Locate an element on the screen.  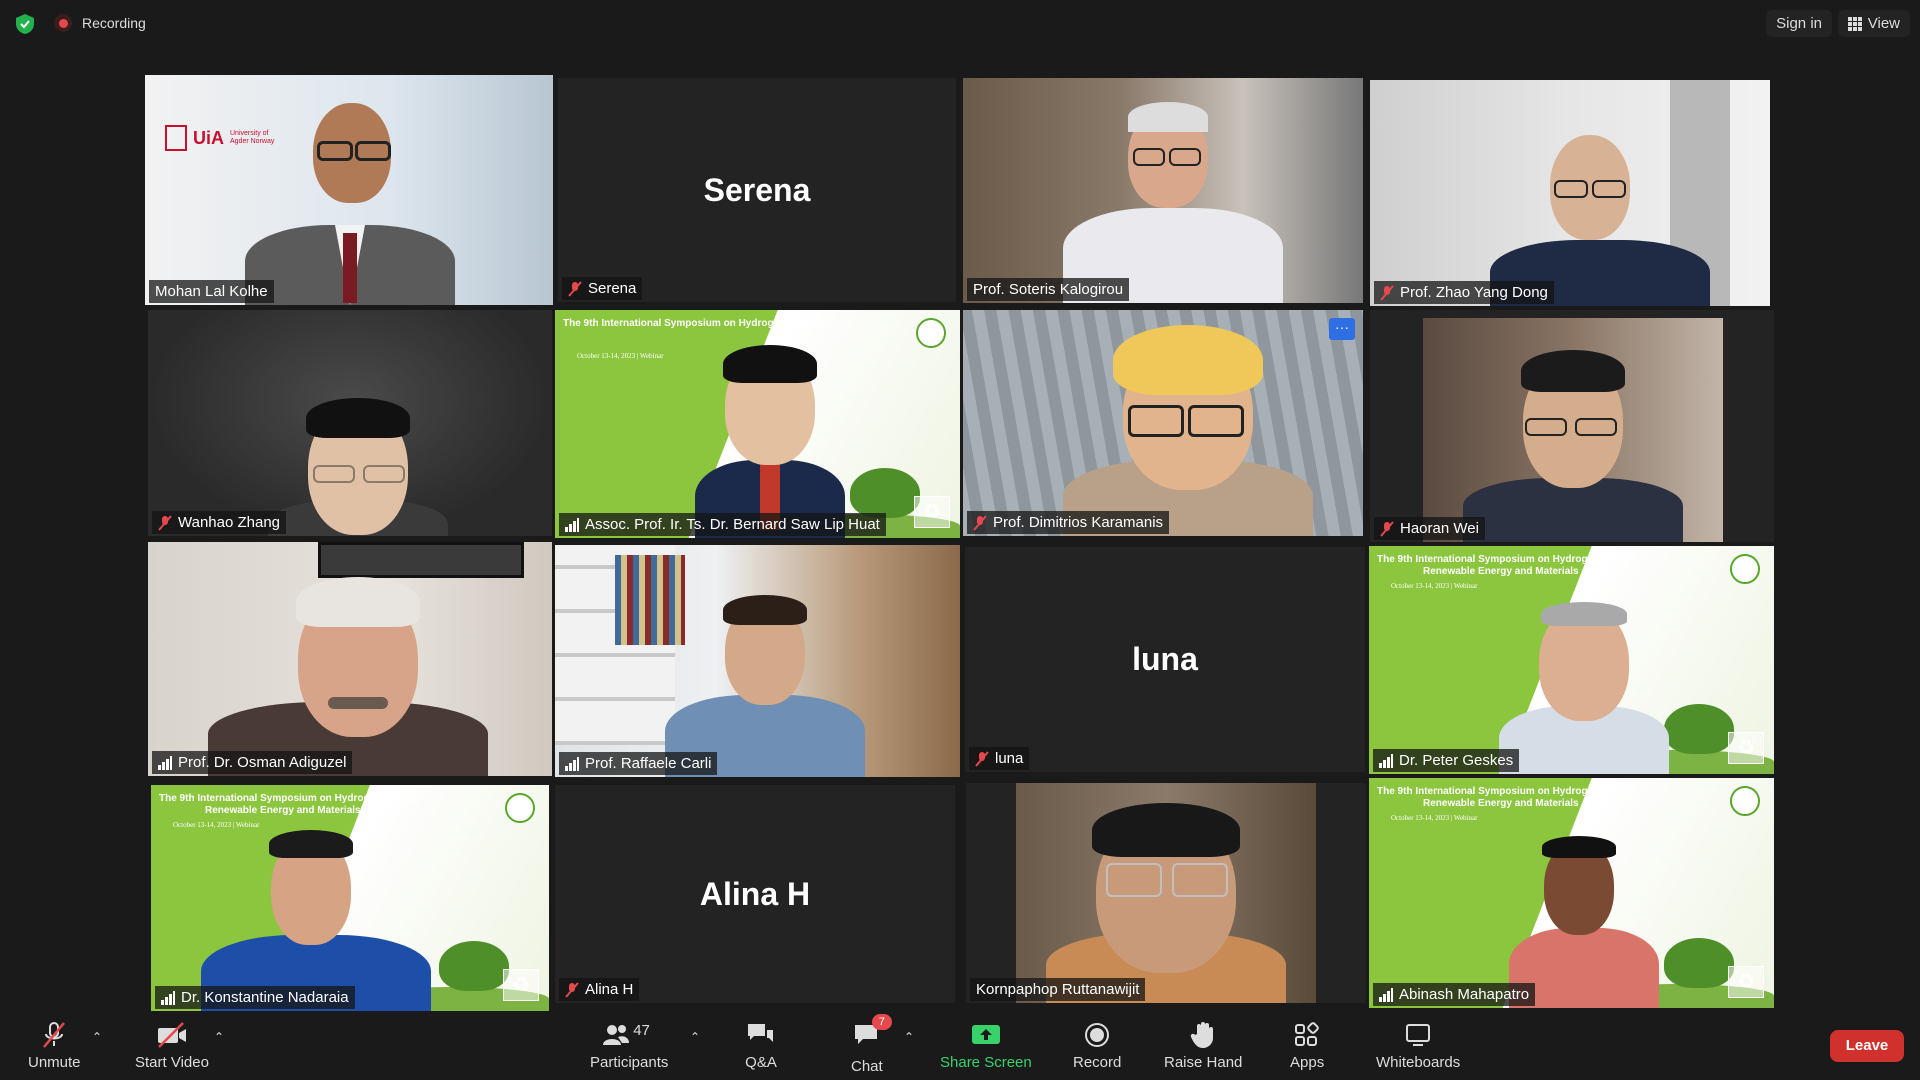
chat-caret: ⌃ is located at coordinates (909, 1037).